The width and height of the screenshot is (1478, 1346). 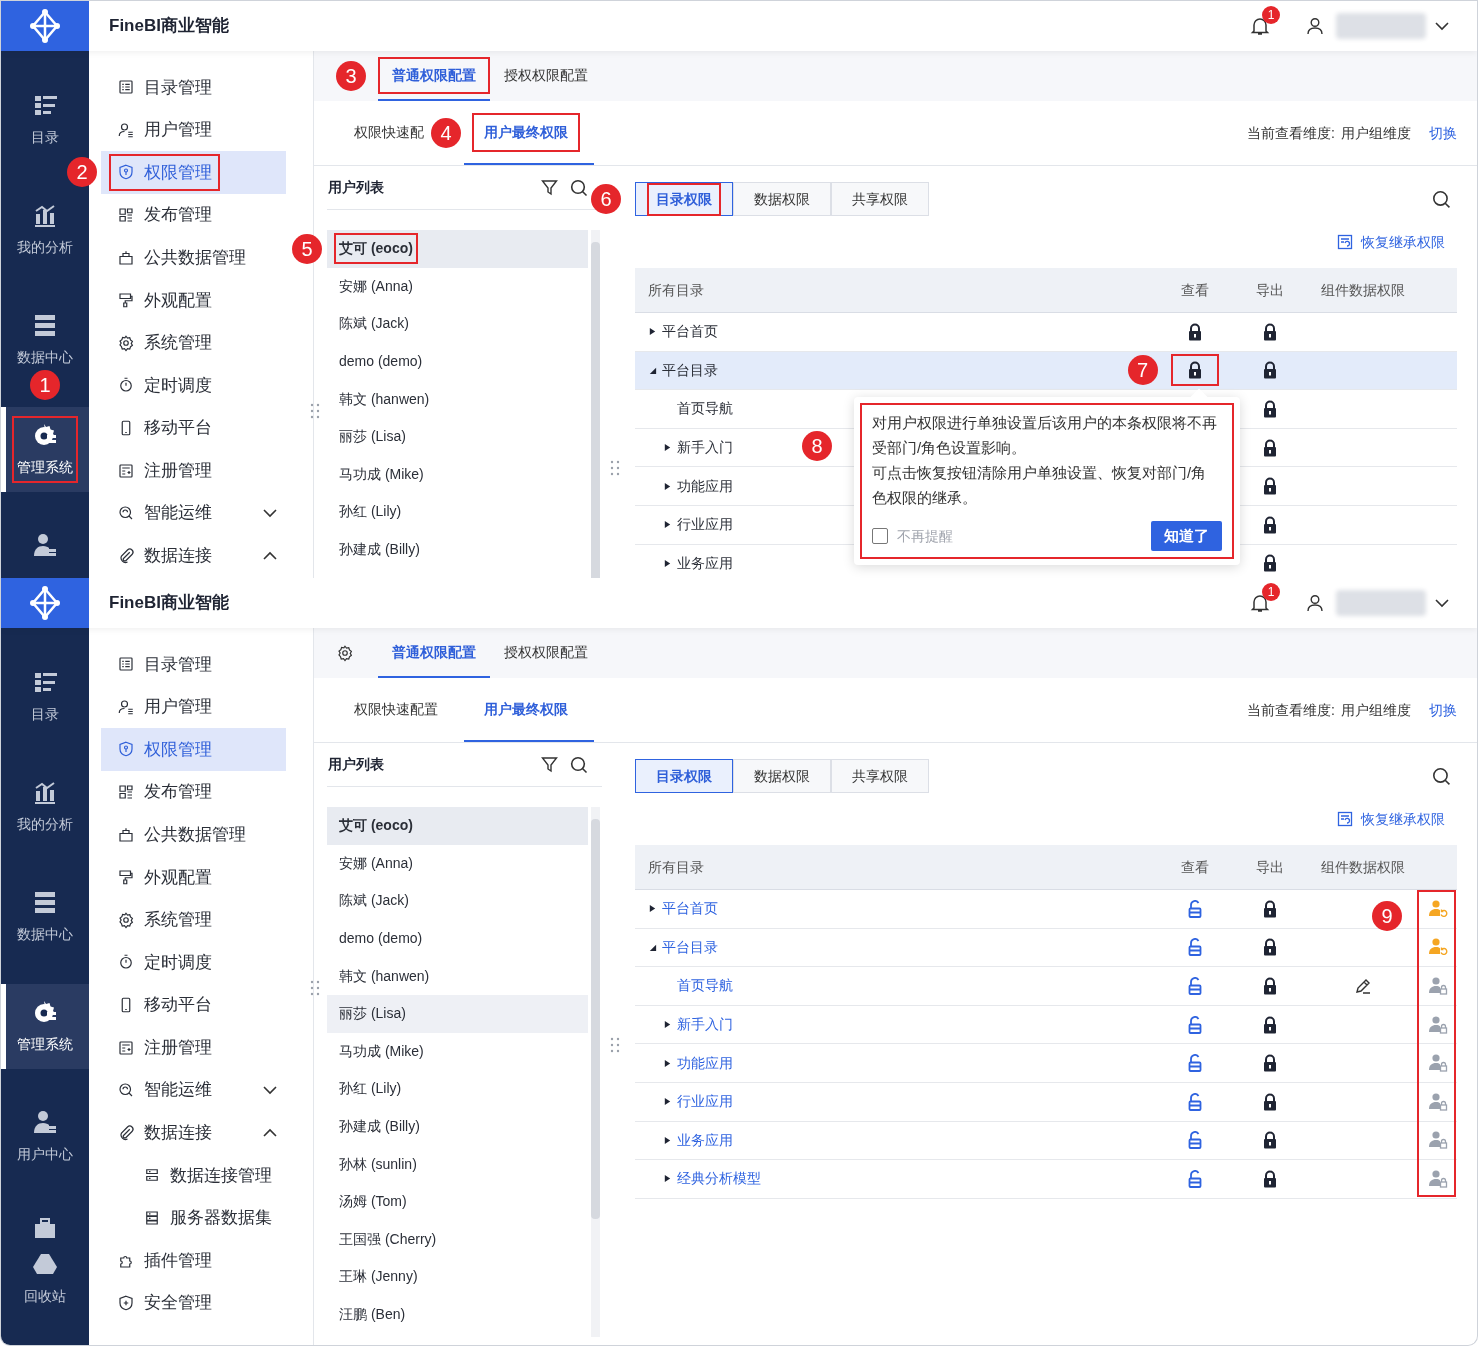 What do you see at coordinates (351, 76) in the screenshot?
I see `callout-number: 3` at bounding box center [351, 76].